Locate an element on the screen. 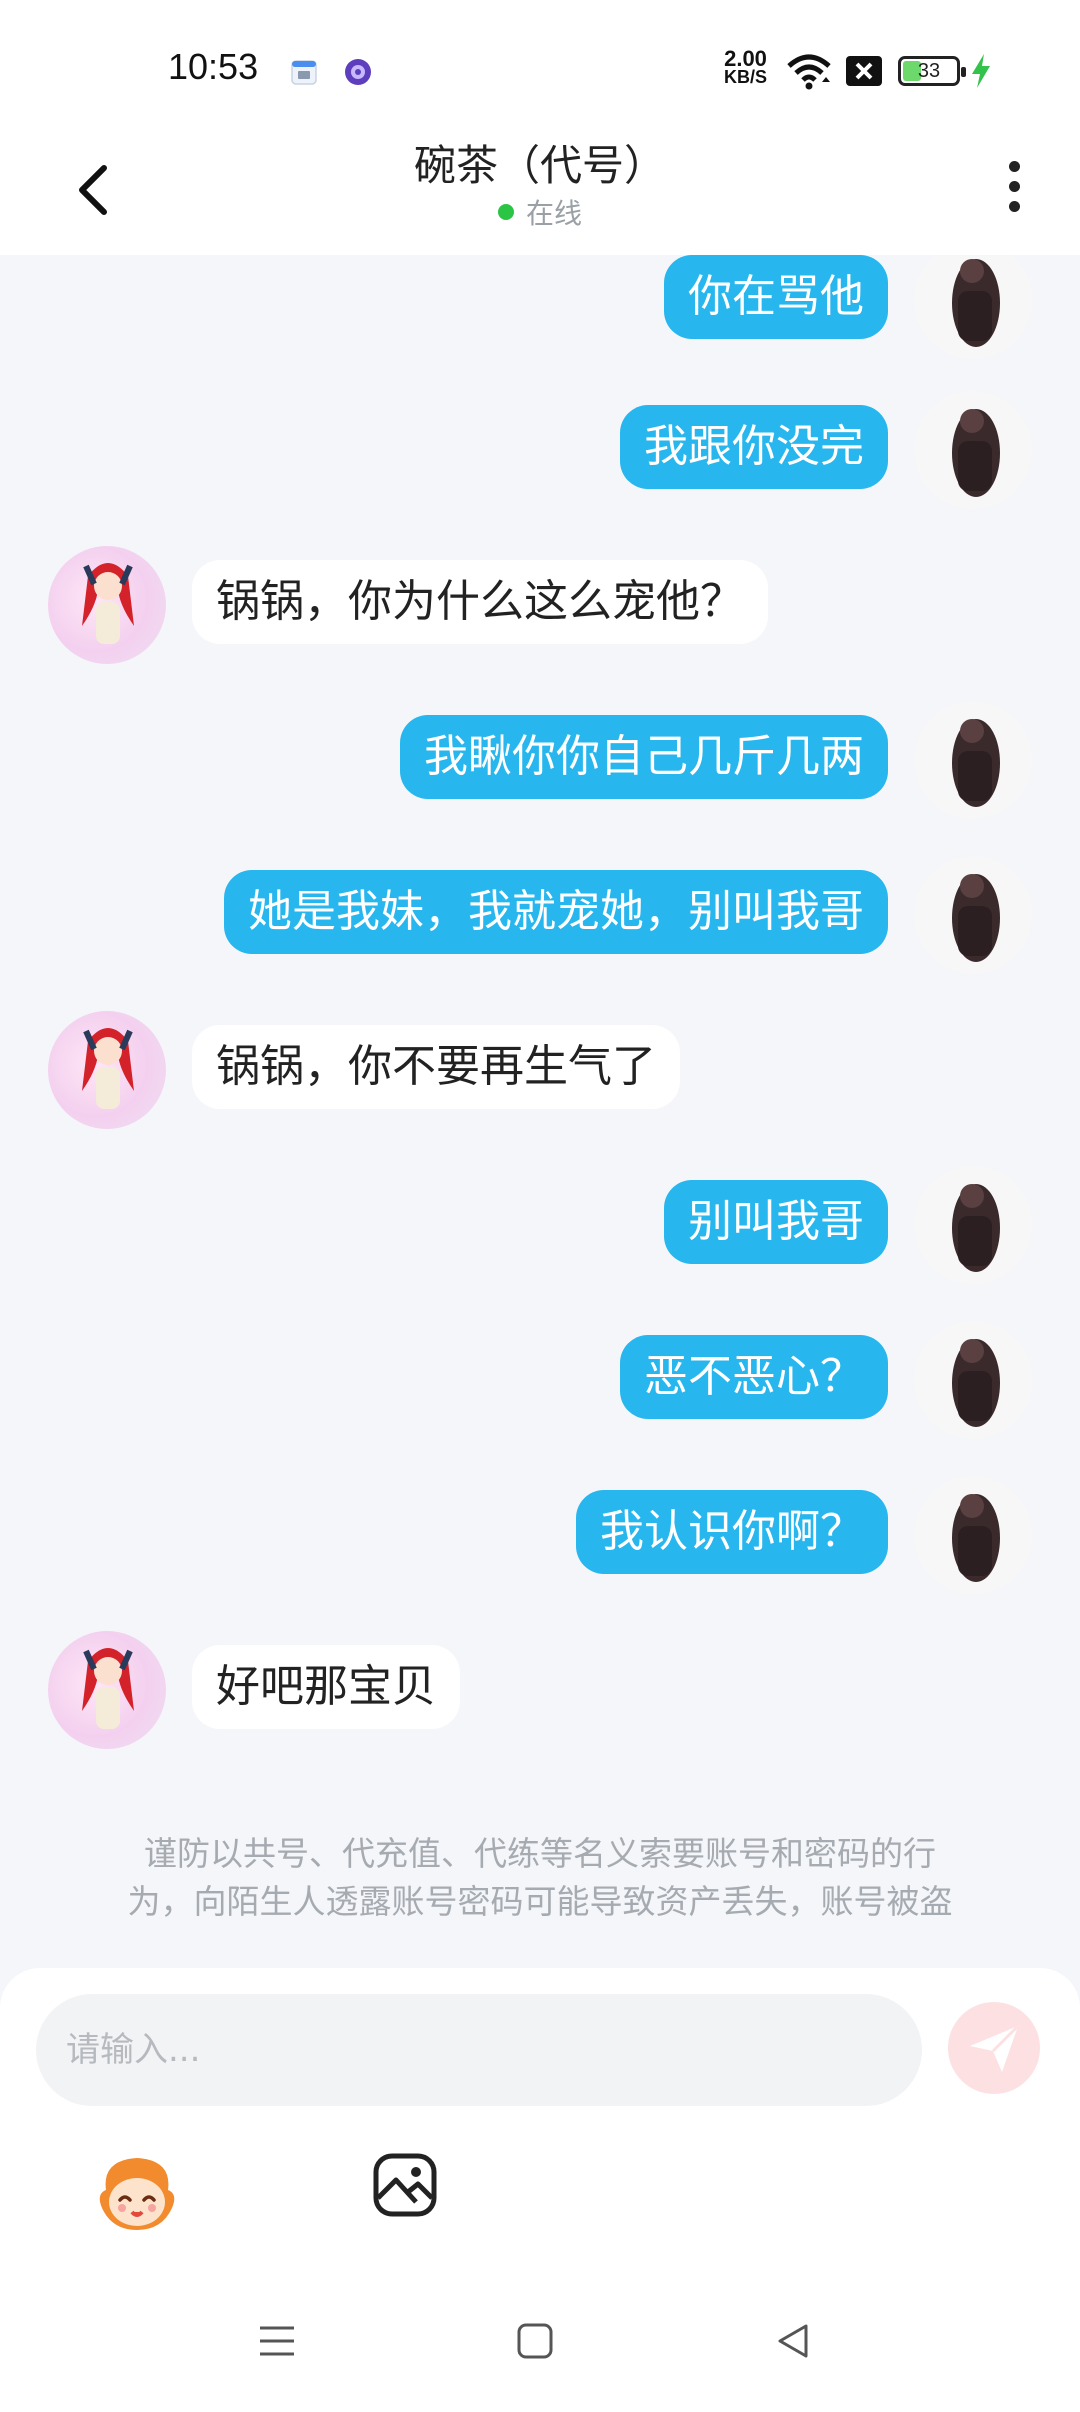 This screenshot has width=1080, height=2412. message-row: 锅锅，你不要再生气了 is located at coordinates (450, 1077).